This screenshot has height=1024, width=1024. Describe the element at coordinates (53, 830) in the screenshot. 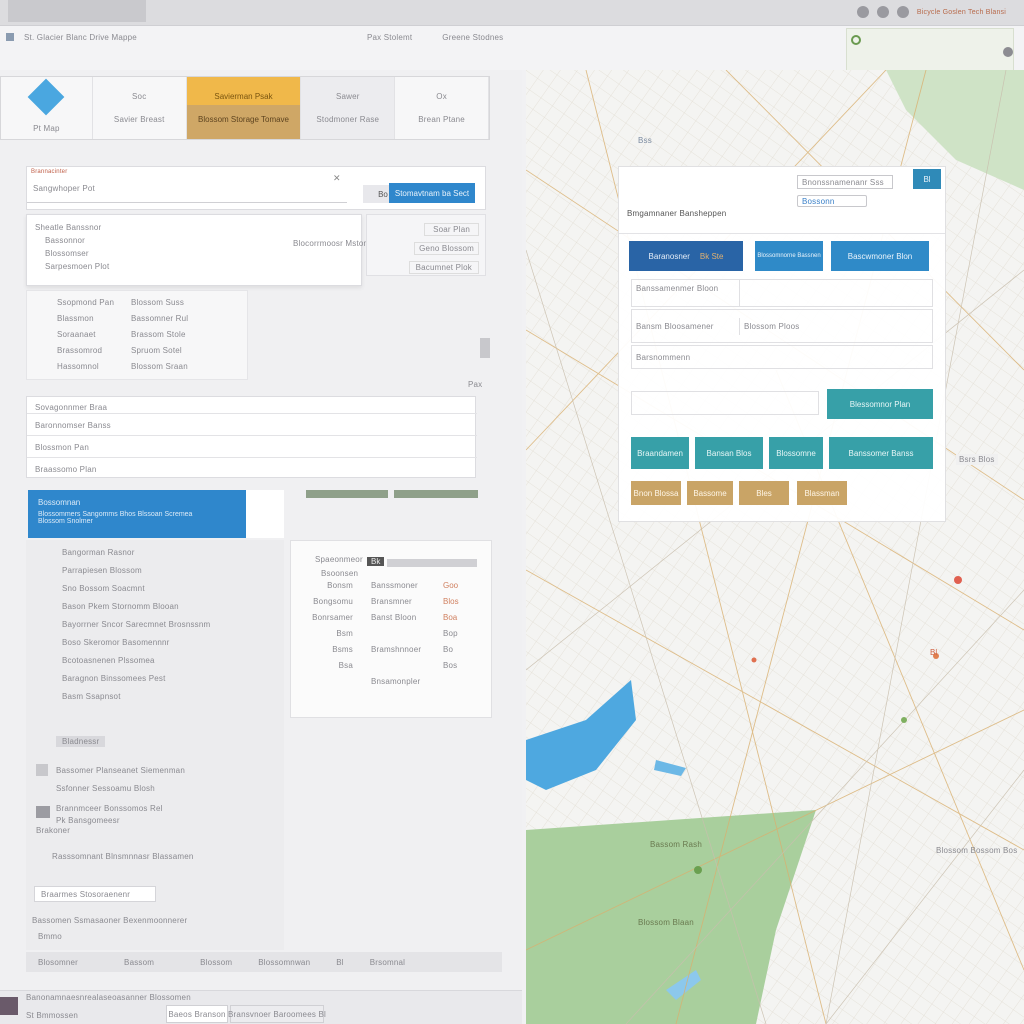

I see `detail-footer-row: Brakoner` at that location.